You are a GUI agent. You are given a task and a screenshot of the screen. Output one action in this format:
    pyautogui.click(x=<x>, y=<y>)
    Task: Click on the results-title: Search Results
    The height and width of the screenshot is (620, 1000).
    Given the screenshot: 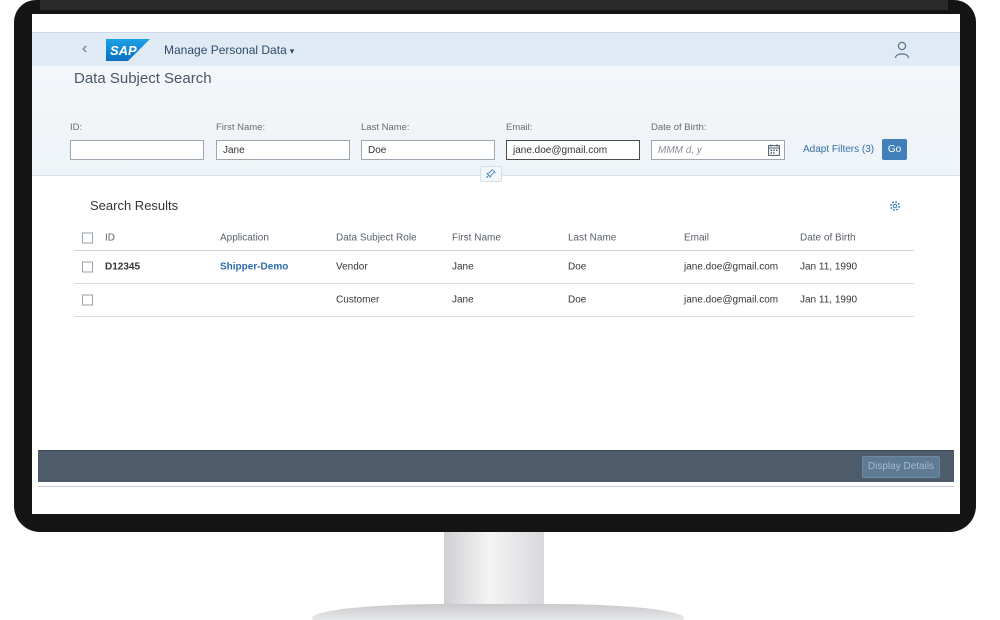 What is the action you would take?
    pyautogui.click(x=134, y=205)
    